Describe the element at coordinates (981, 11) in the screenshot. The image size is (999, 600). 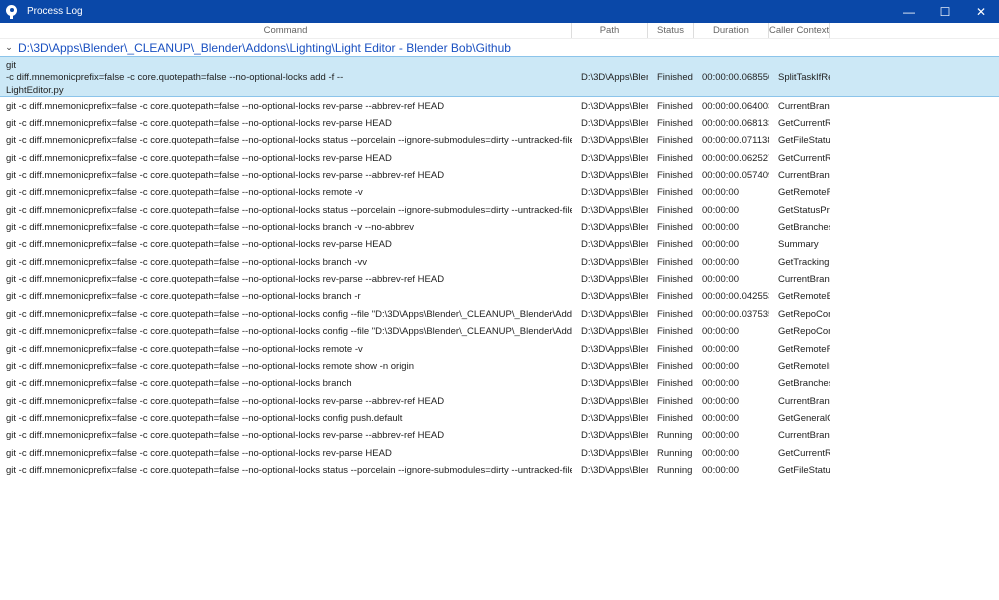
I see `close-button: ✕` at that location.